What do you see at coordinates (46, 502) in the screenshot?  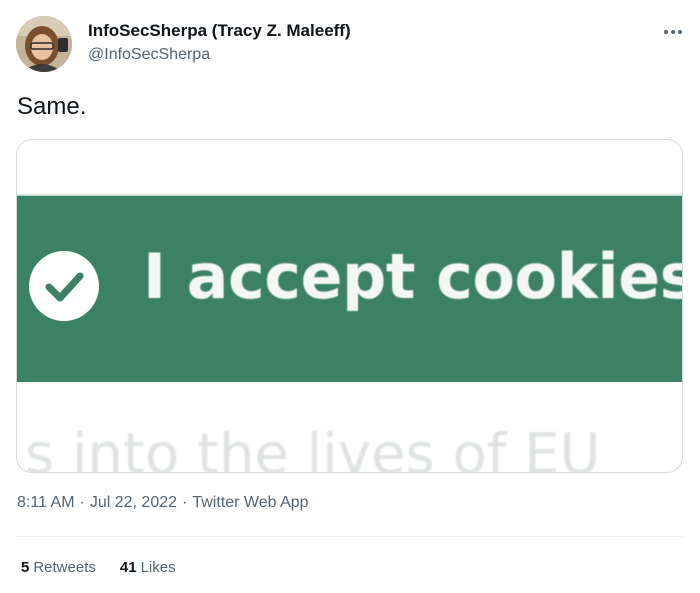 I see `tweet-time: 8:11 AM` at bounding box center [46, 502].